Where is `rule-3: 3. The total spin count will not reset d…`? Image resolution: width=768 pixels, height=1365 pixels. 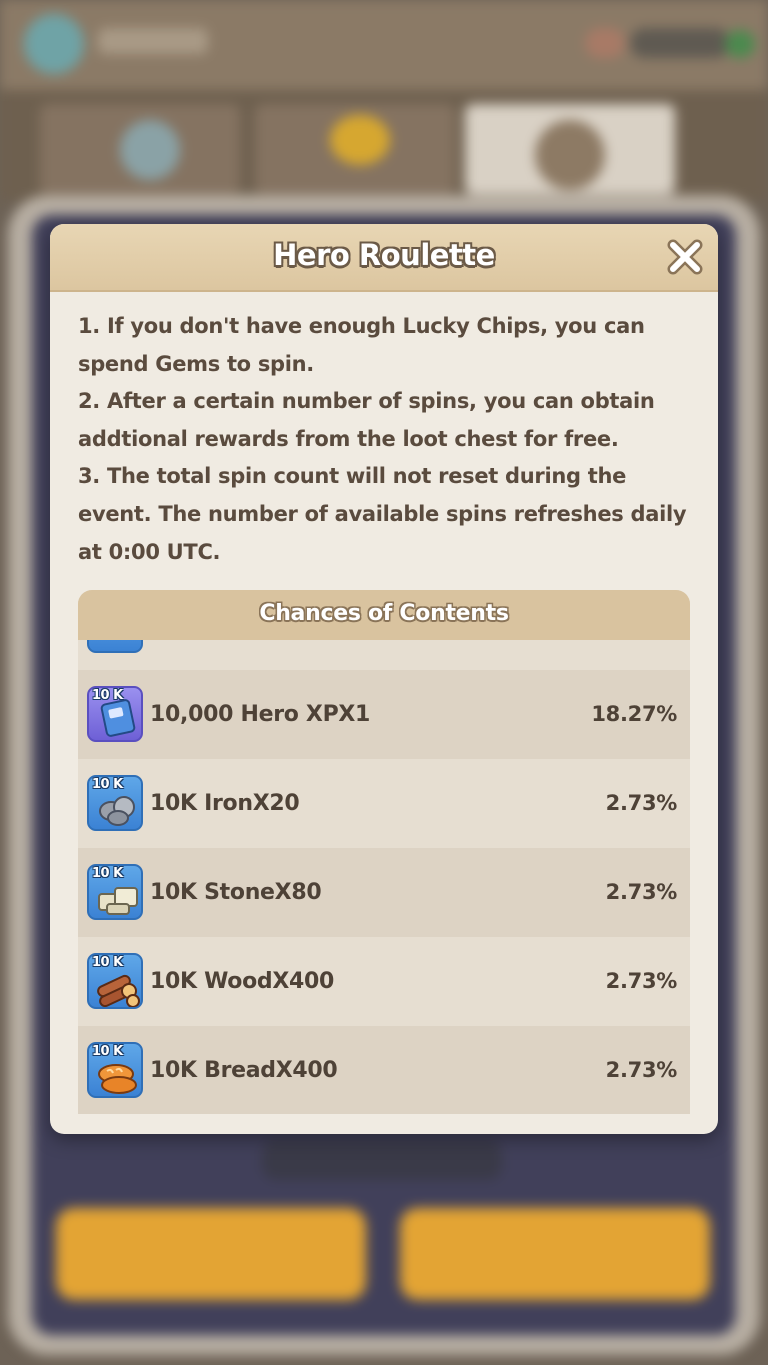
rule-3: 3. The total spin count will not reset d… is located at coordinates (382, 514).